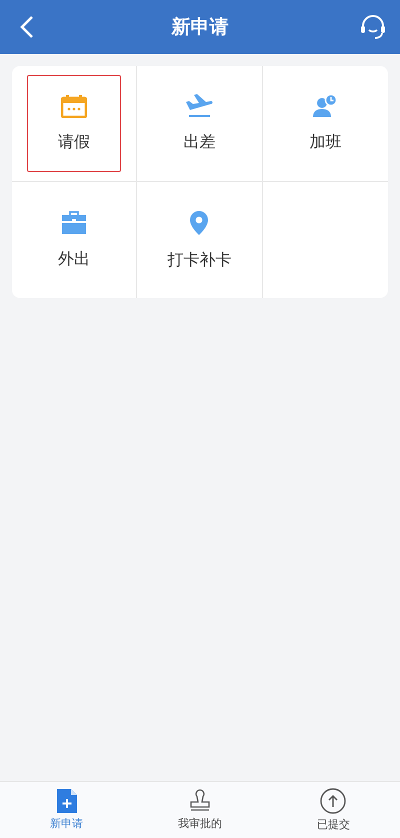  What do you see at coordinates (74, 240) in the screenshot?
I see `application-type-item: 外出` at bounding box center [74, 240].